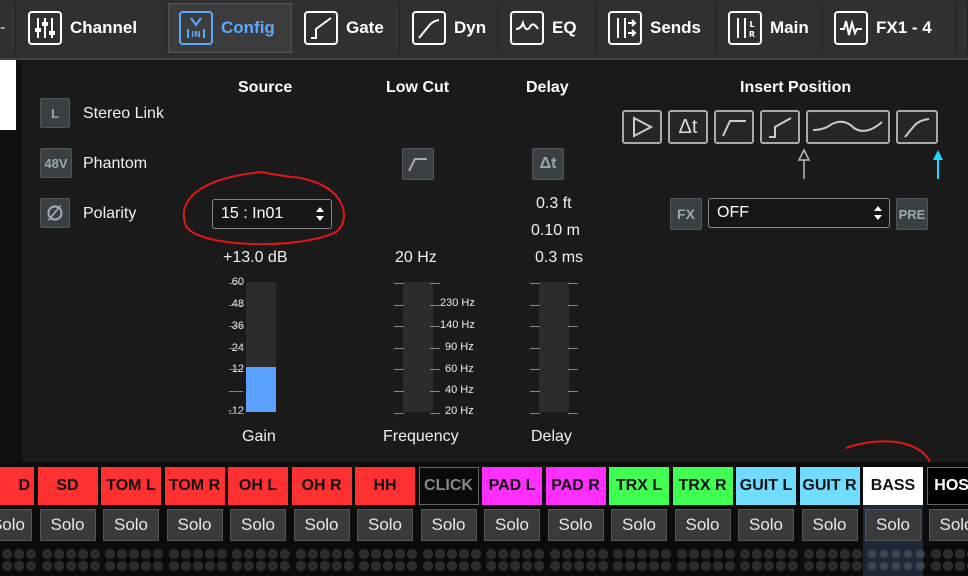 The width and height of the screenshot is (968, 576). I want to click on svg-text: IN, so click(196, 34).